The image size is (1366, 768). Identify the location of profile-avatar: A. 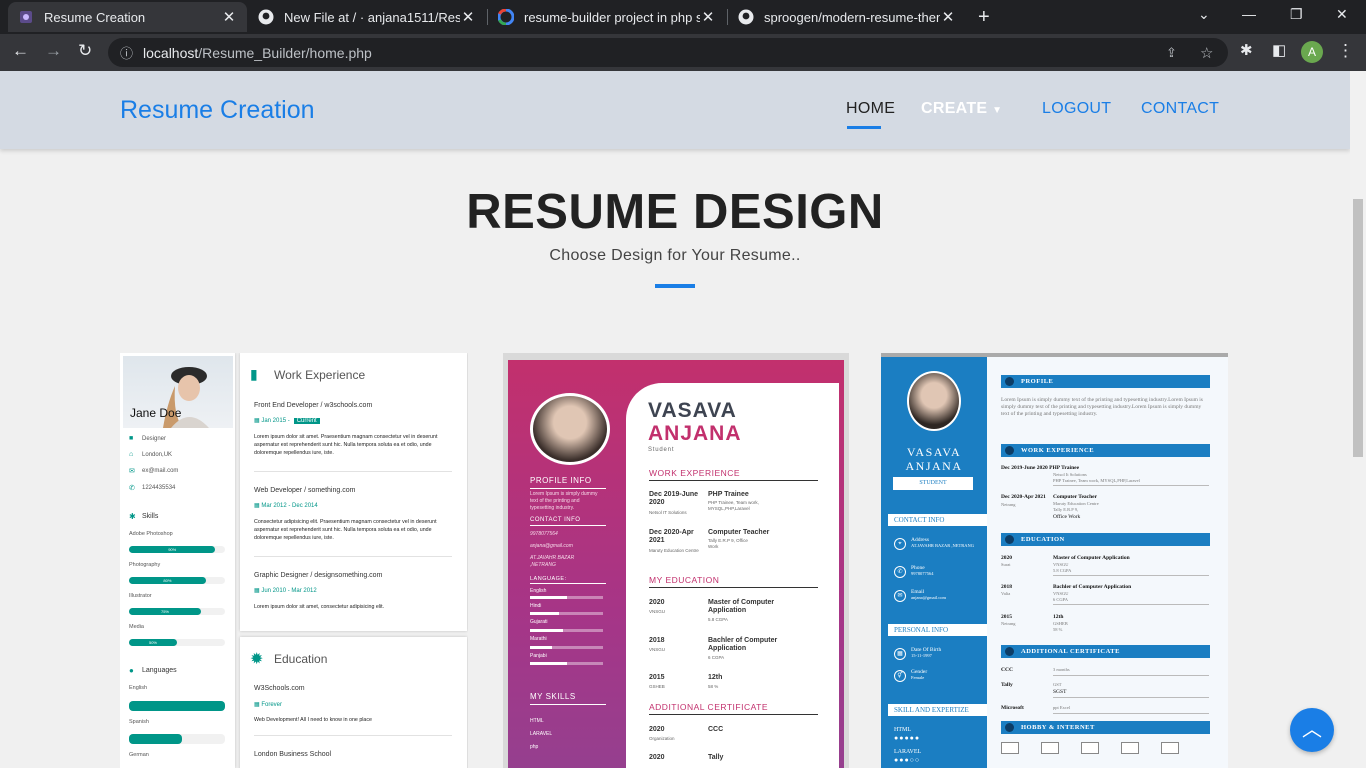
(1312, 52).